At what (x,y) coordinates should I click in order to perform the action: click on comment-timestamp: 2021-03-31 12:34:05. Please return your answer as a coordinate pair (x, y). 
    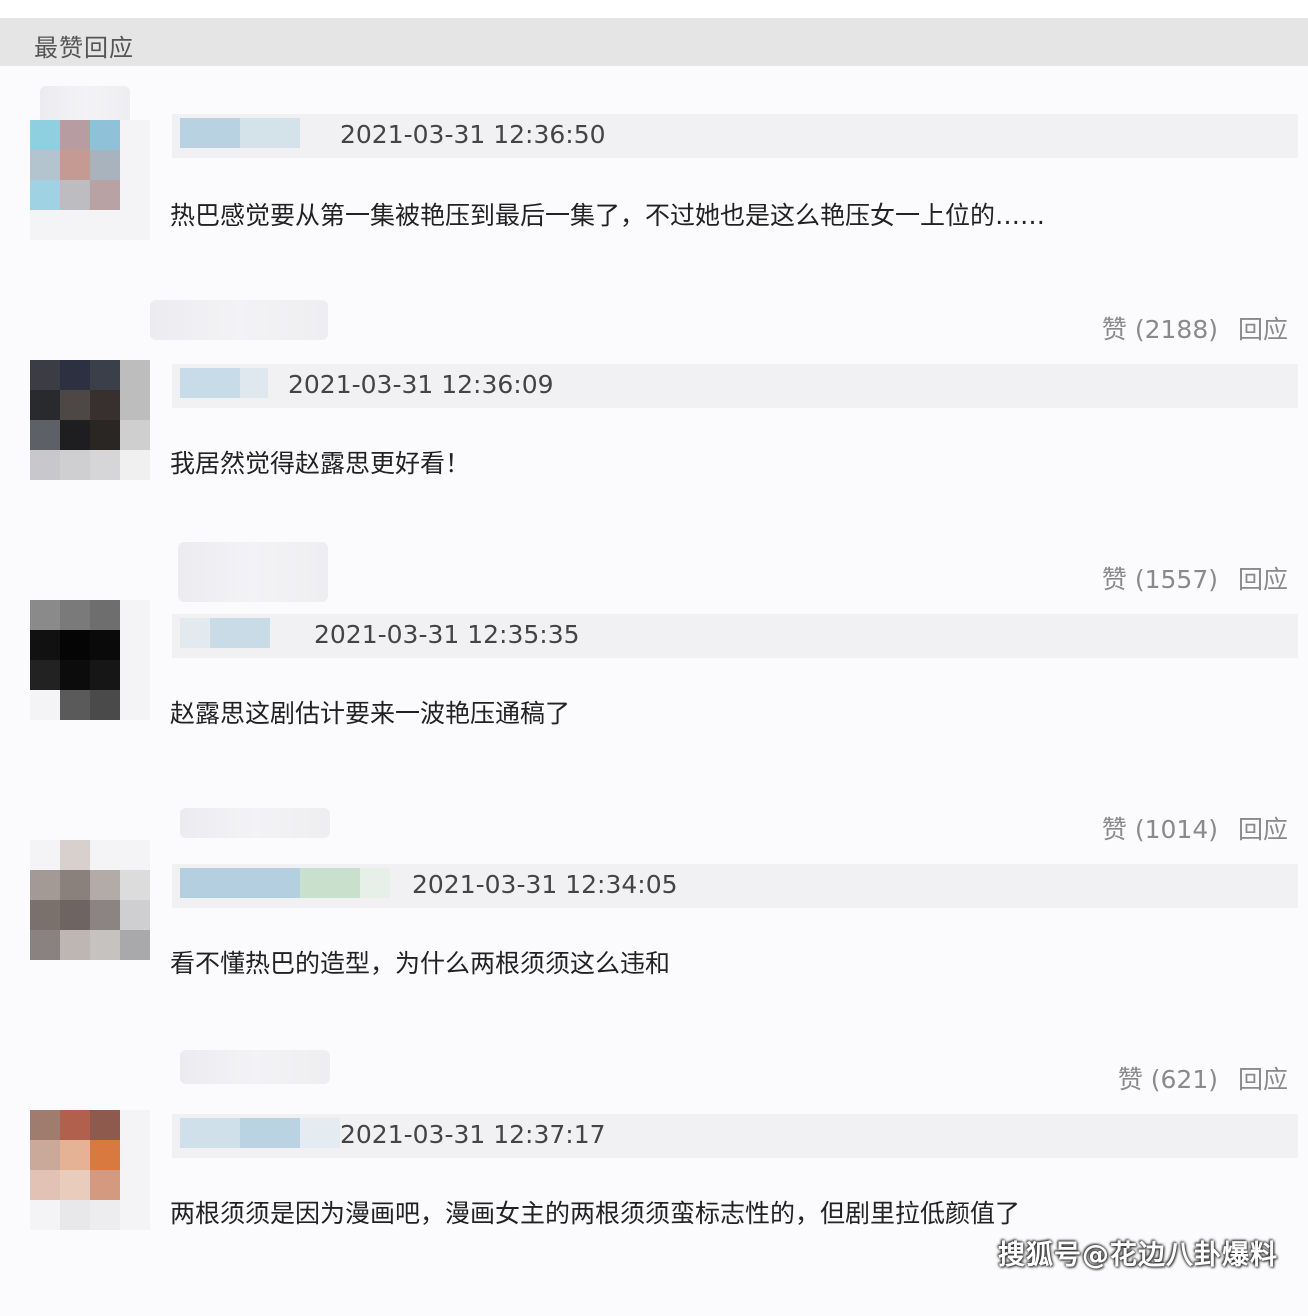
    Looking at the image, I should click on (545, 884).